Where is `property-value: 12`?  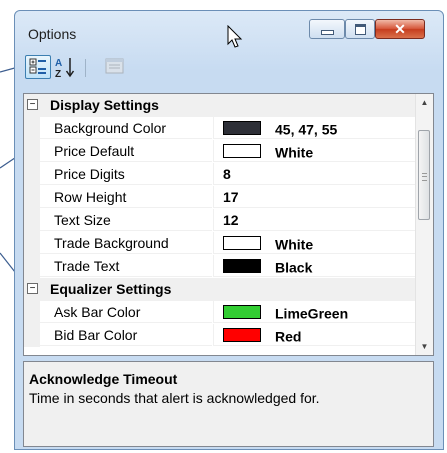
property-value: 12 is located at coordinates (314, 220).